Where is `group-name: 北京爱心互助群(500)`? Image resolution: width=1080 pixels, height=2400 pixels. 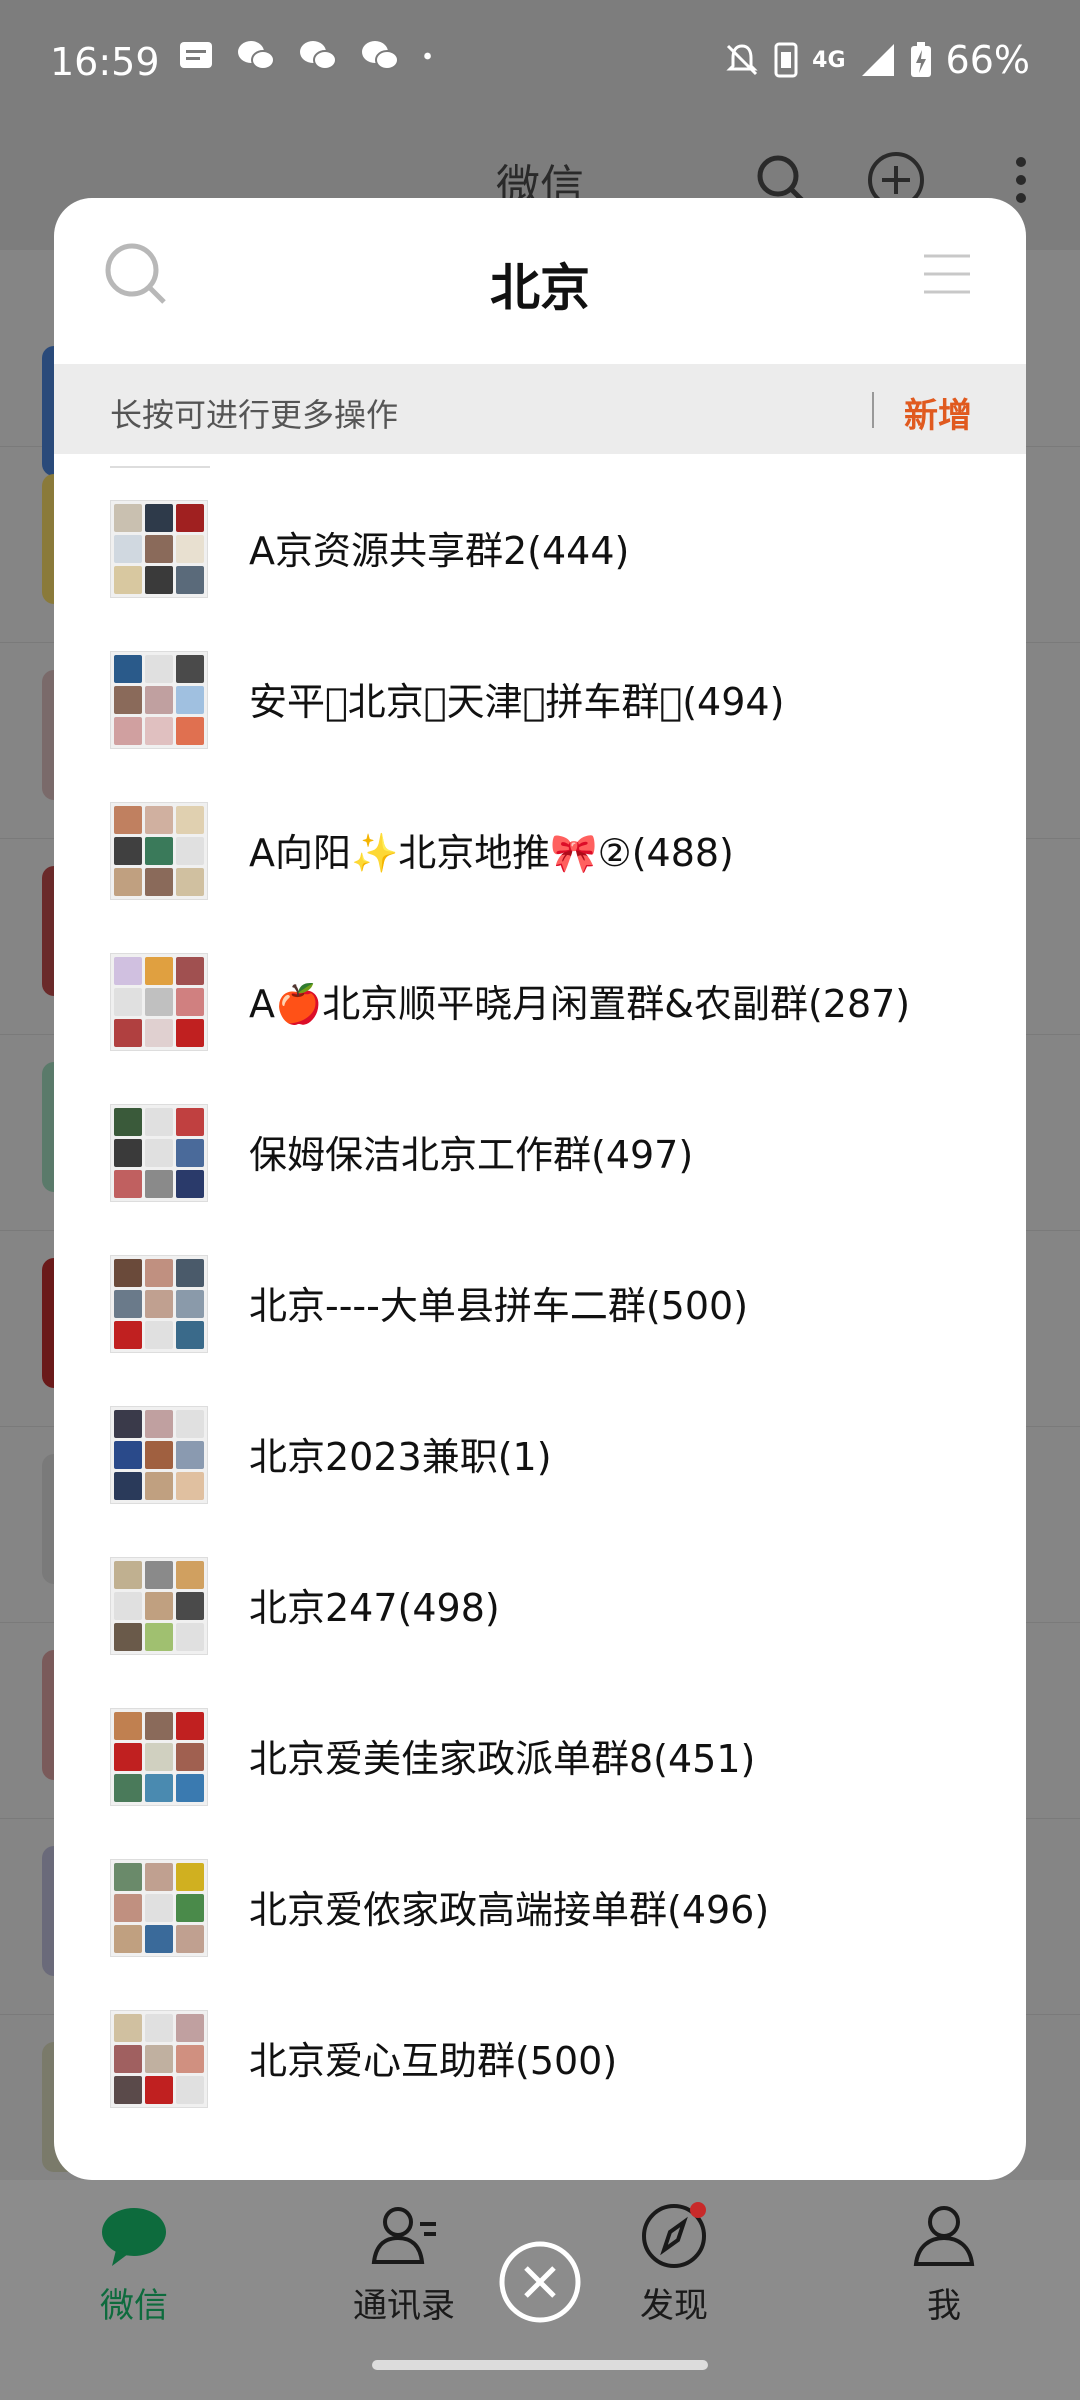
group-name: 北京爱心互助群(500) is located at coordinates (433, 2061).